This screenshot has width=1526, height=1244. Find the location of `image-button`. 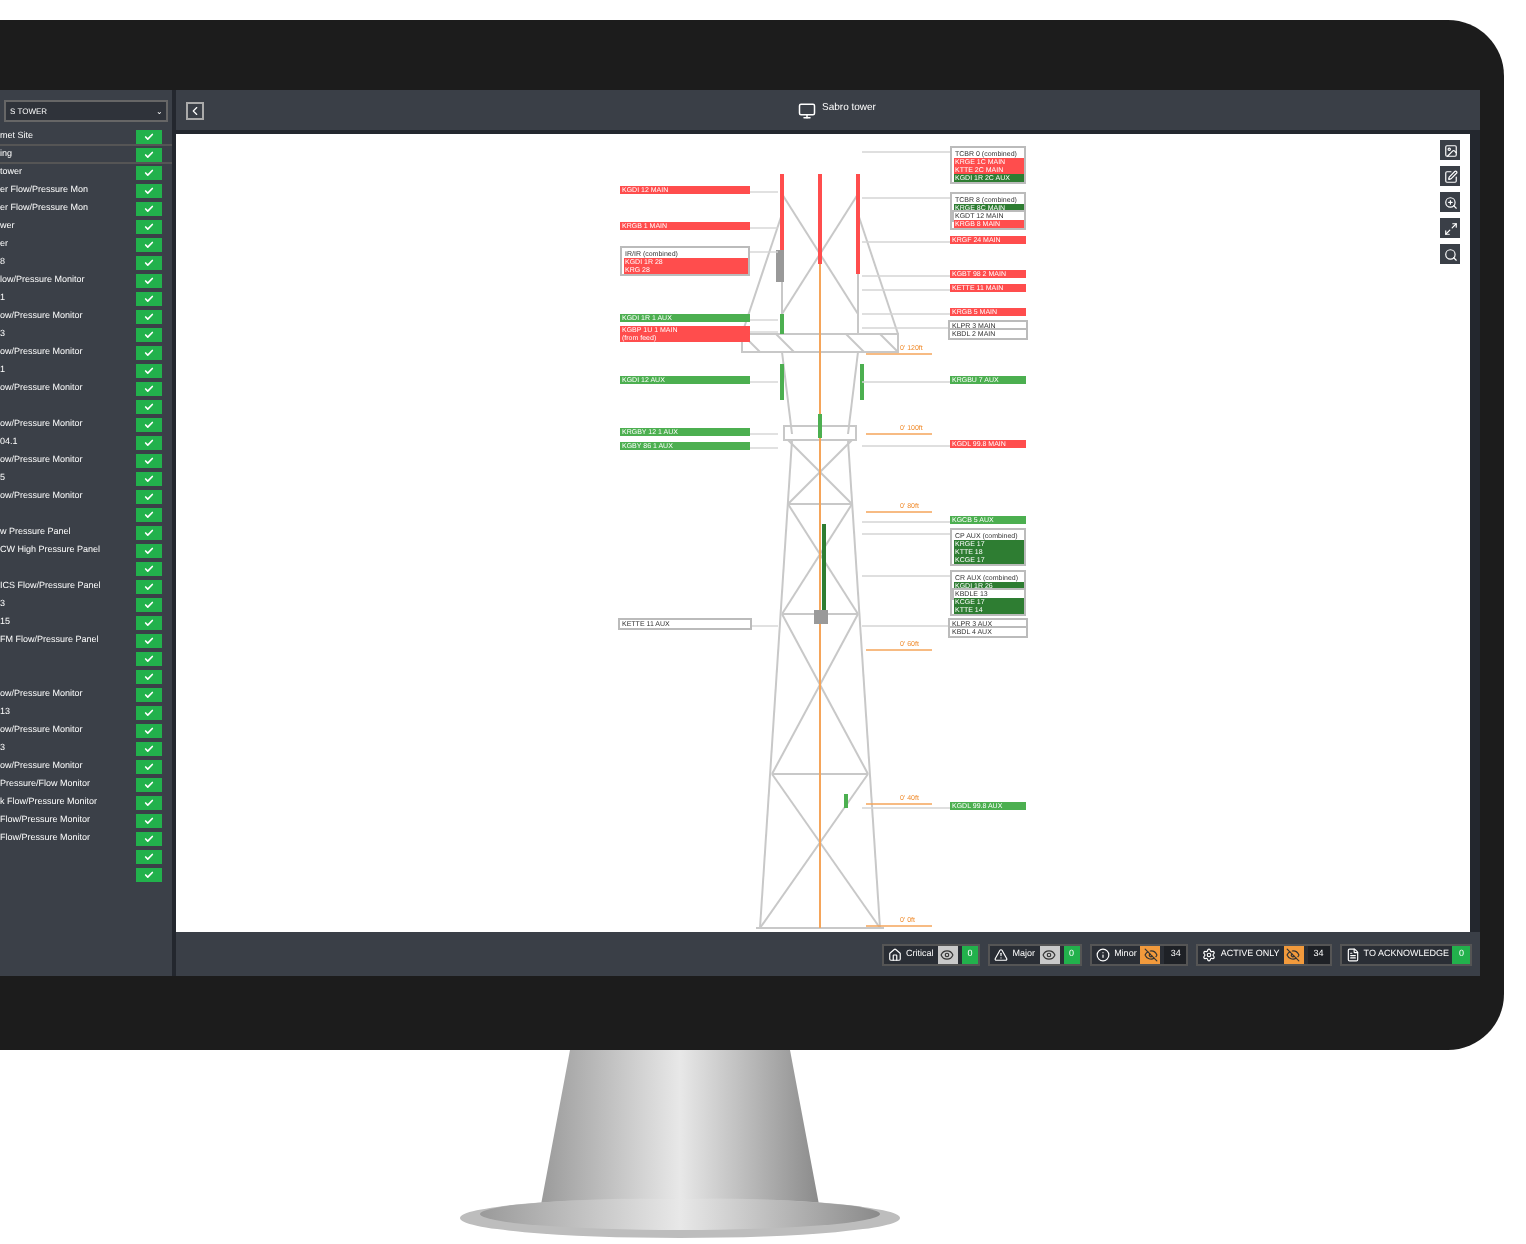

image-button is located at coordinates (1450, 150).